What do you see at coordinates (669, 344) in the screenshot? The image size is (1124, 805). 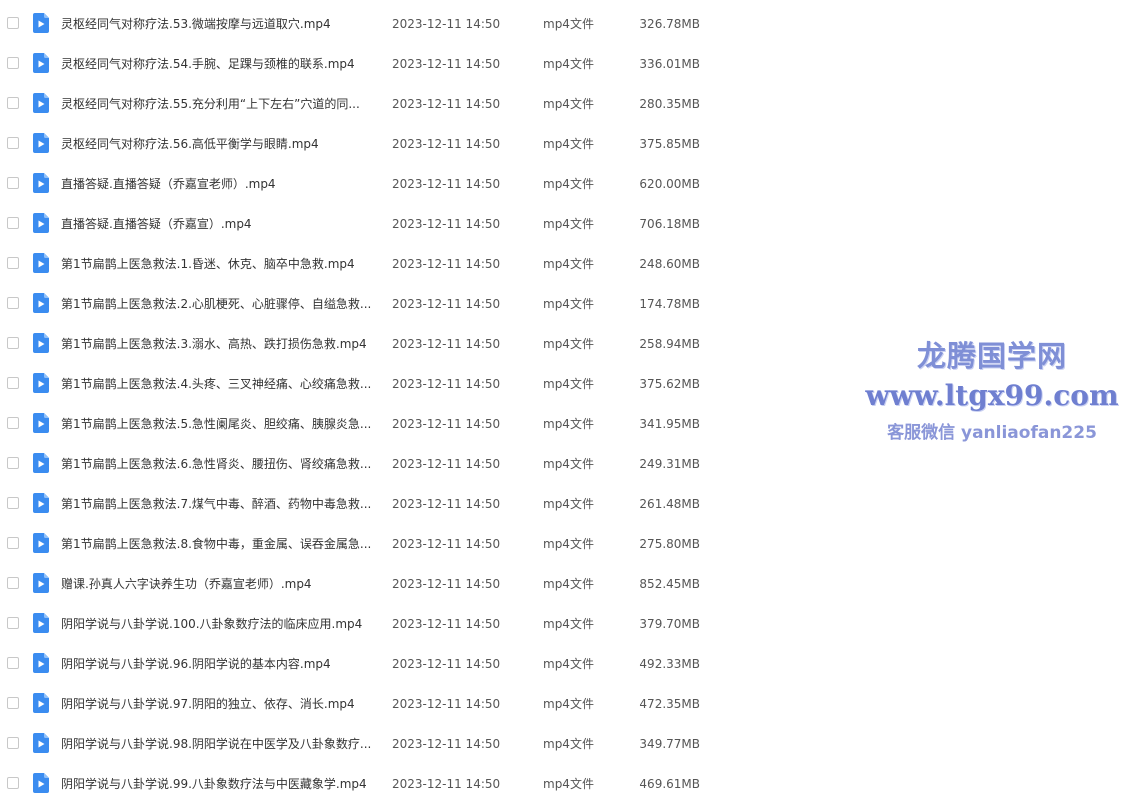 I see `file-size: 258.94MB` at bounding box center [669, 344].